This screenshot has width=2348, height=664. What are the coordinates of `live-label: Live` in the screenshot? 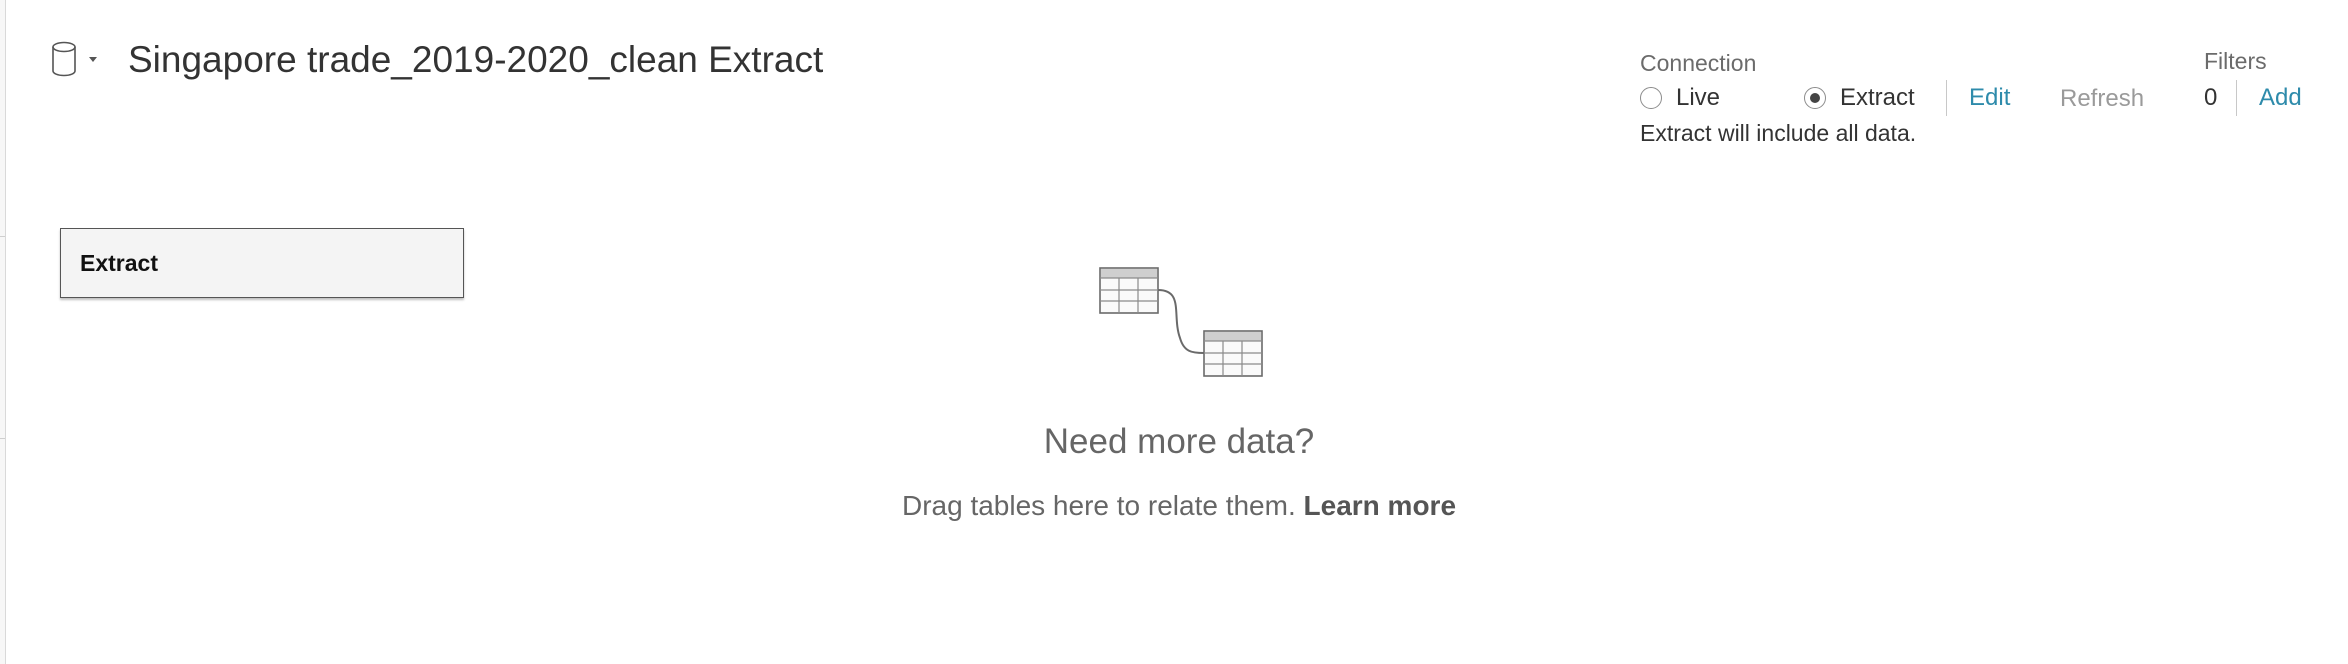 It's located at (1698, 97).